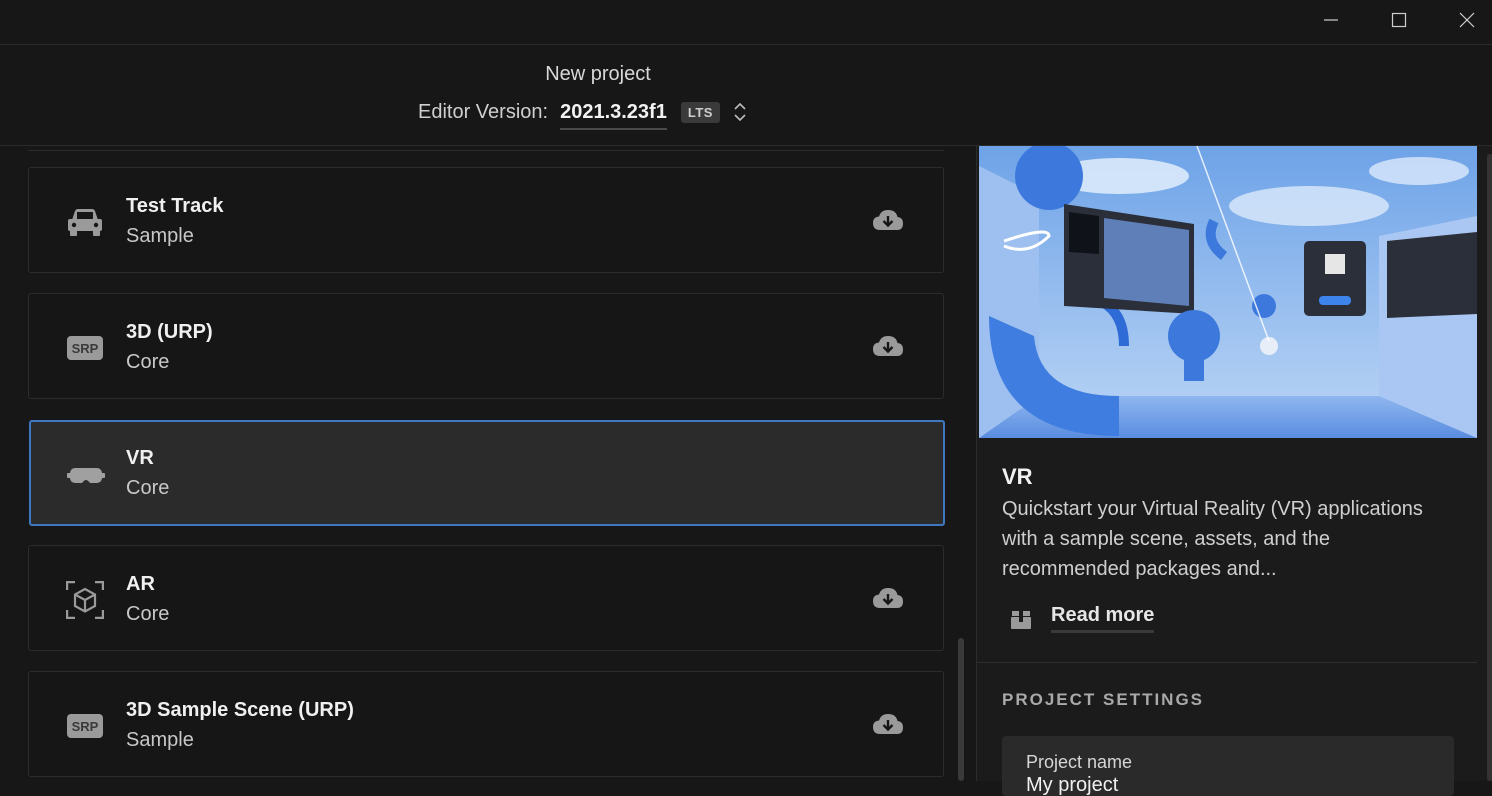  What do you see at coordinates (175, 206) in the screenshot?
I see `template-name: Test Track` at bounding box center [175, 206].